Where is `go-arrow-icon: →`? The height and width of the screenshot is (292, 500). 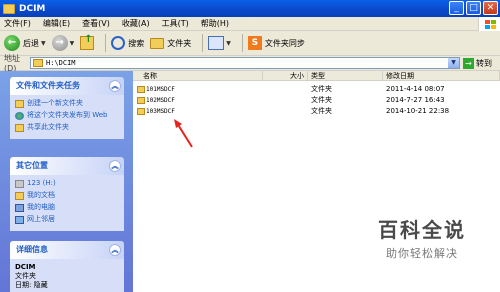
go-arrow-icon: → is located at coordinates (468, 63).